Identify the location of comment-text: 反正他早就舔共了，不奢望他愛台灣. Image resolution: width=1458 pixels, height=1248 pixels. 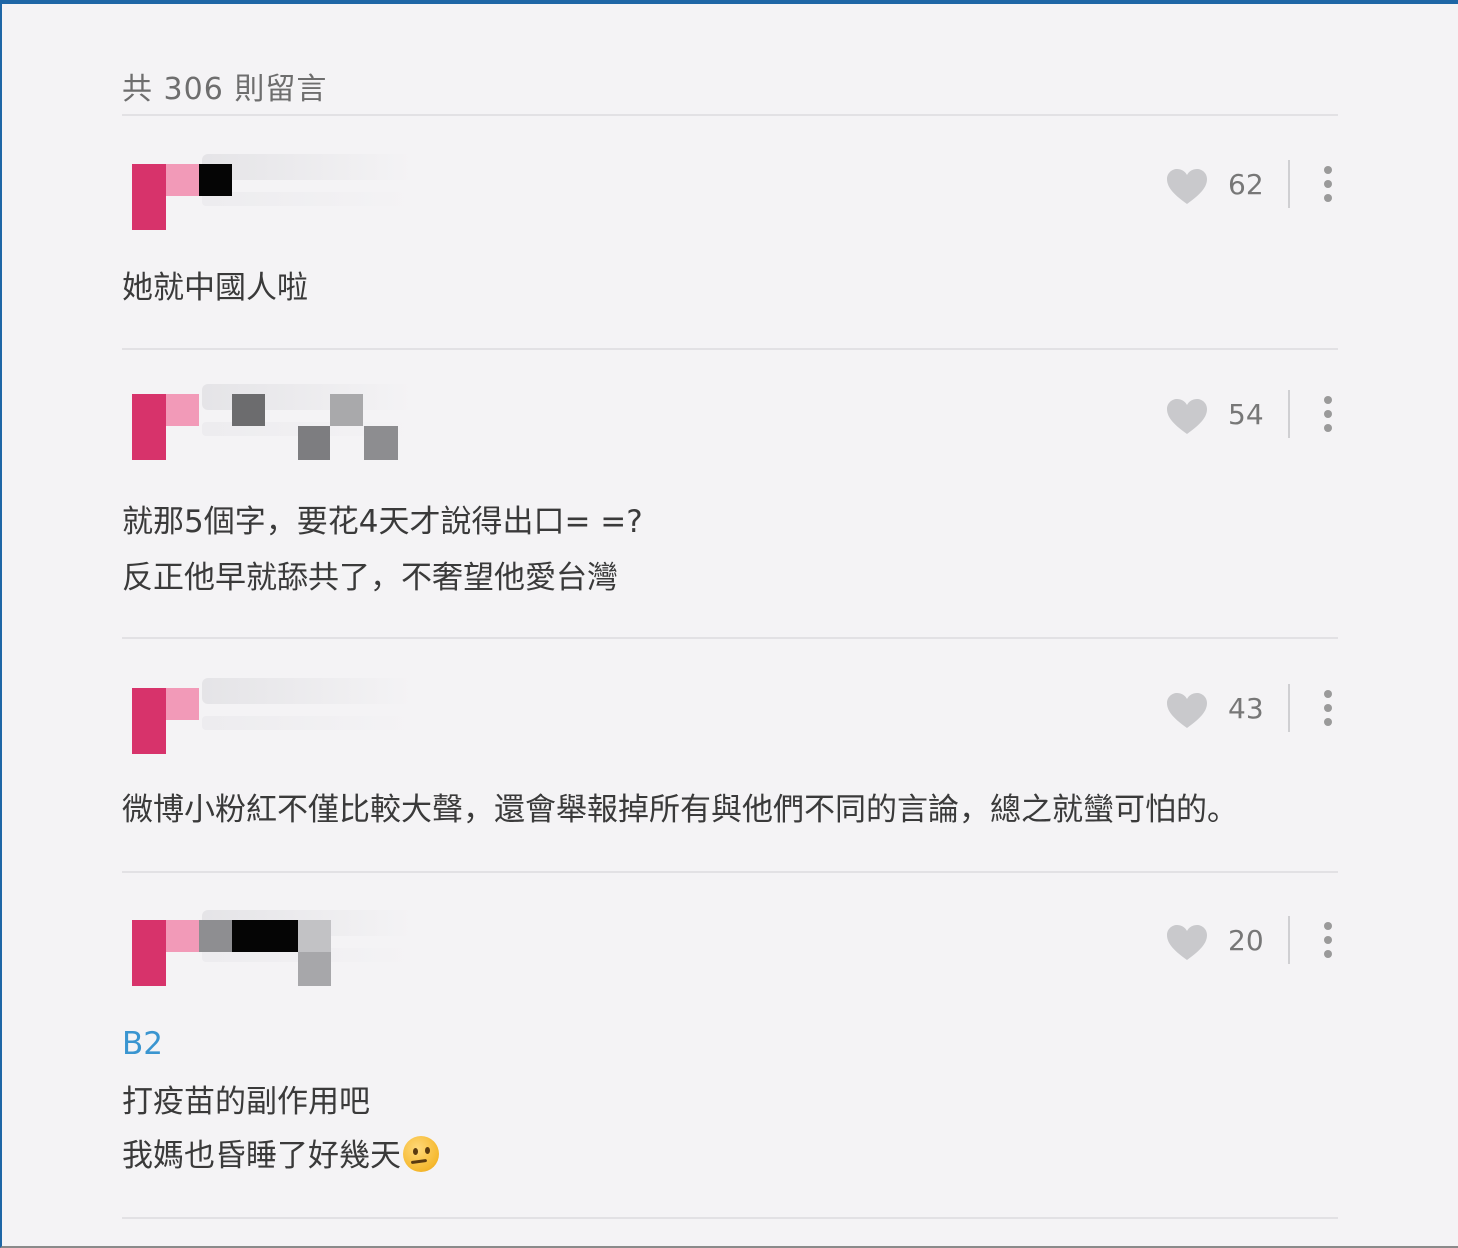
(370, 578).